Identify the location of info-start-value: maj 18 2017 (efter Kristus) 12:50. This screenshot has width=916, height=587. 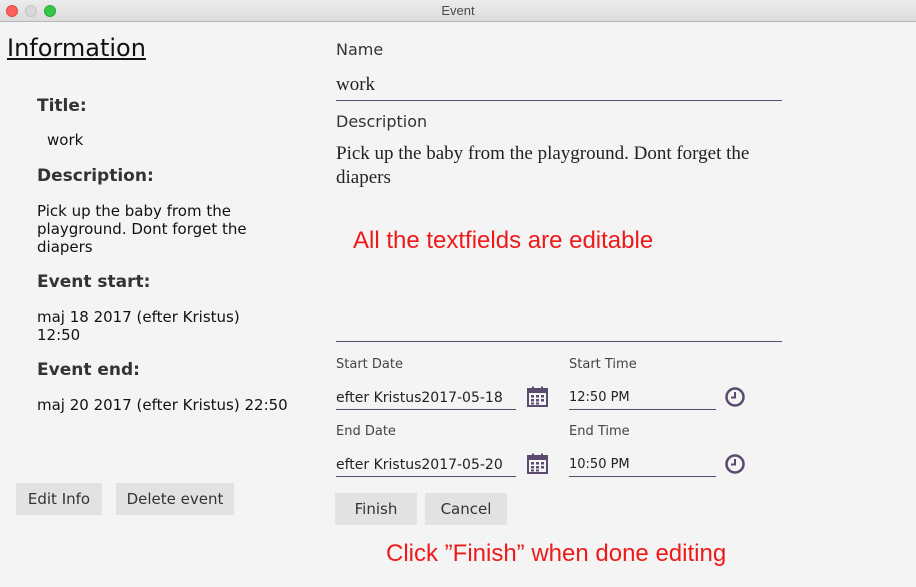
(138, 326).